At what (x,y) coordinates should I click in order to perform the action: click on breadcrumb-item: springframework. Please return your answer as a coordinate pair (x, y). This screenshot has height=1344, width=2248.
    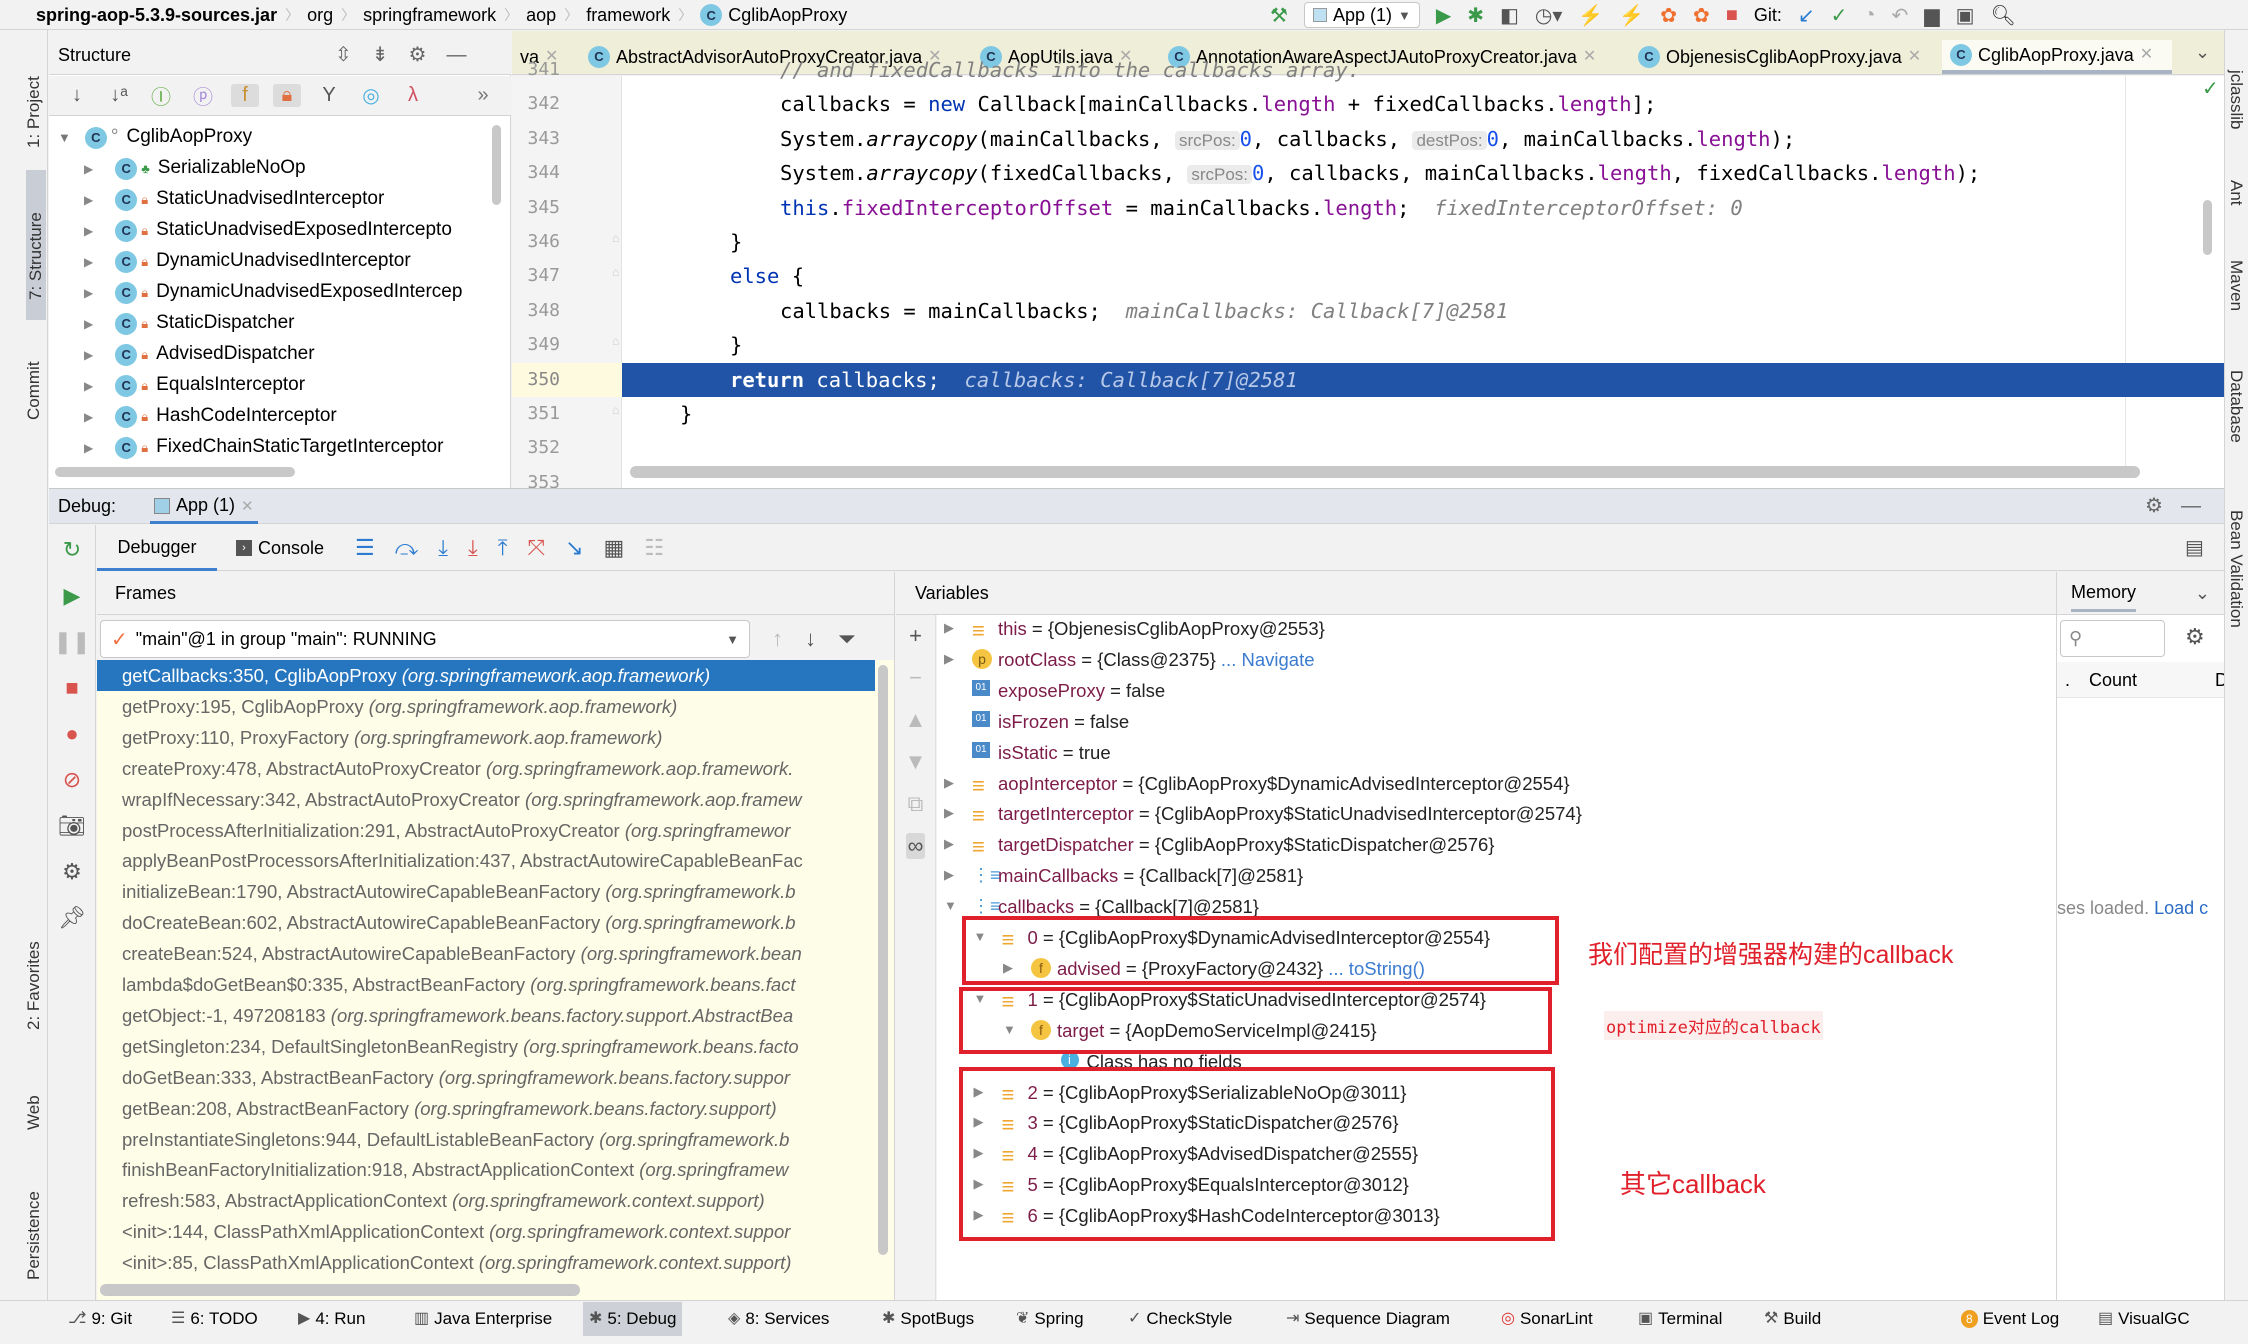
    Looking at the image, I should click on (429, 15).